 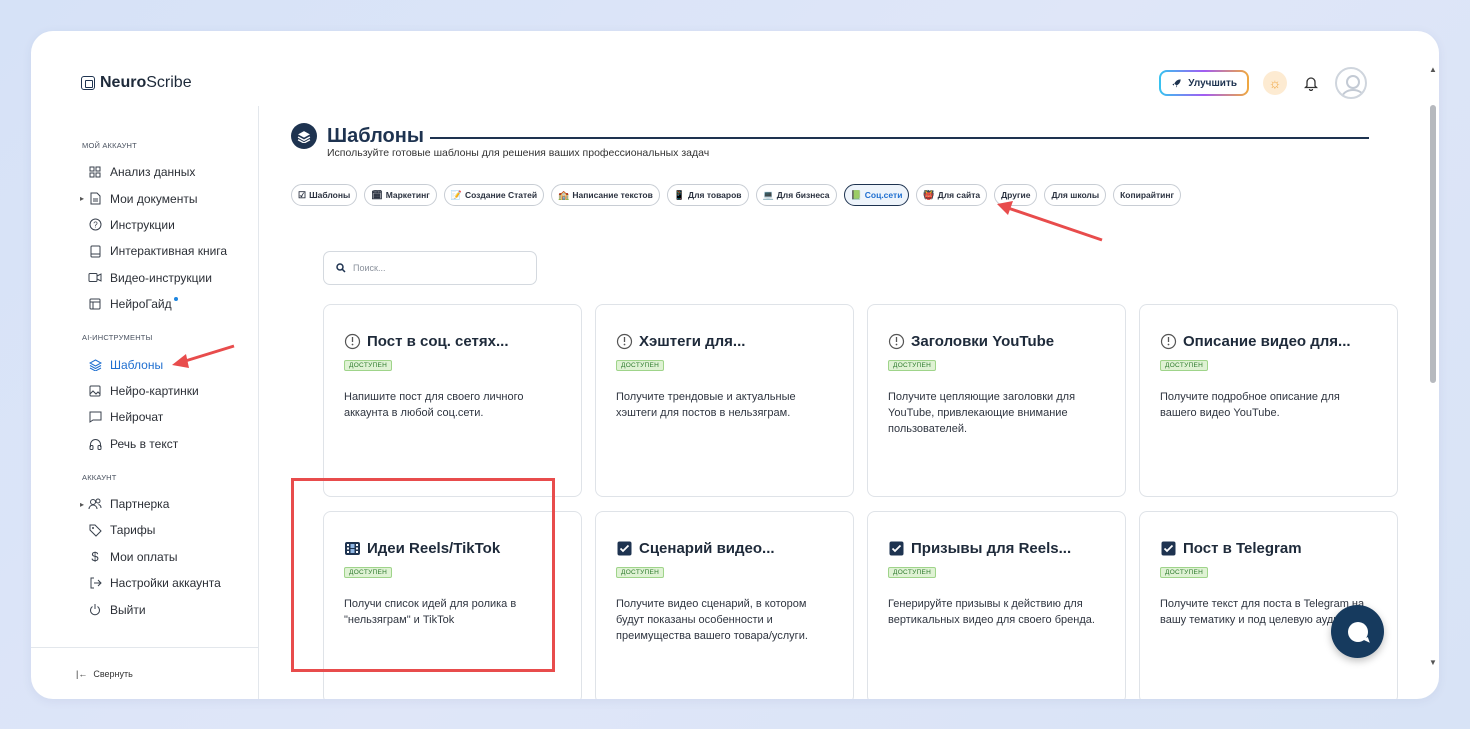 I want to click on chevron-right-icon: ▸, so click(x=82, y=199).